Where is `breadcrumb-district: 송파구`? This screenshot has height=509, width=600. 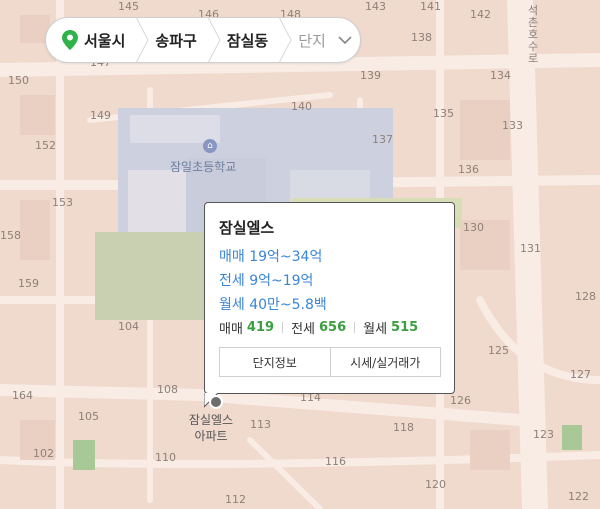 breadcrumb-district: 송파구 is located at coordinates (175, 40).